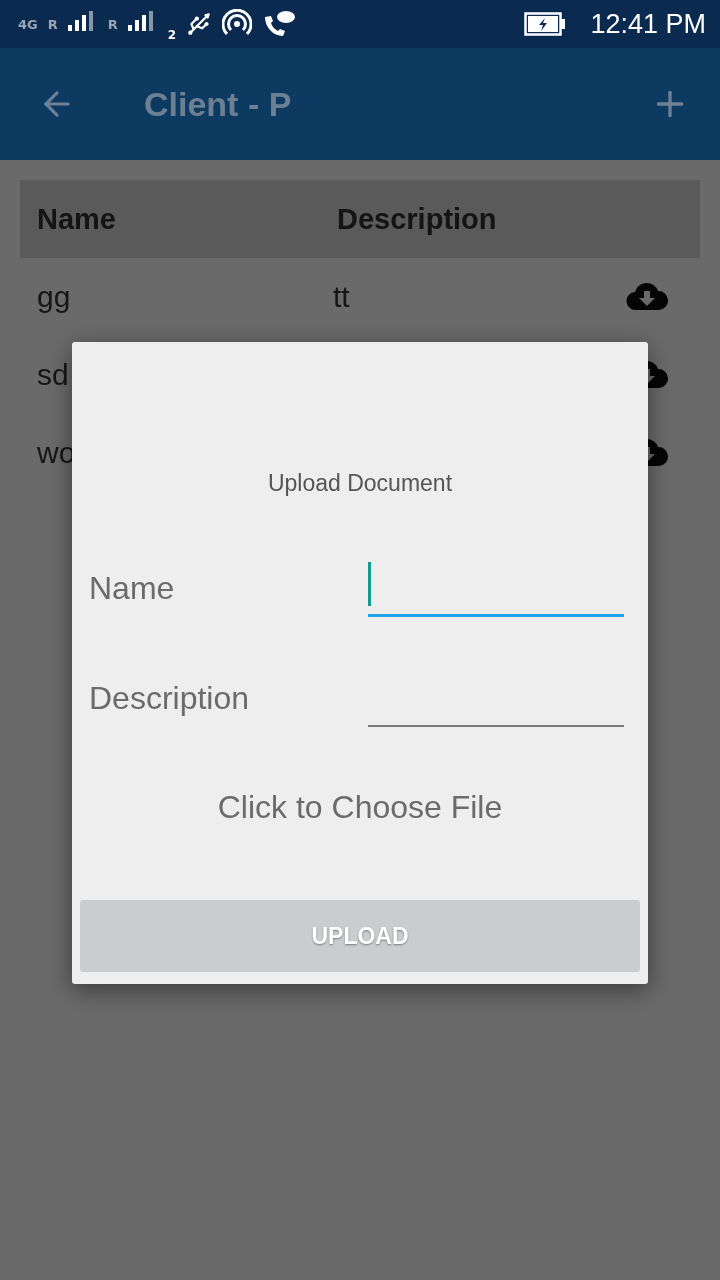  I want to click on name-cell-text: gg, so click(54, 297).